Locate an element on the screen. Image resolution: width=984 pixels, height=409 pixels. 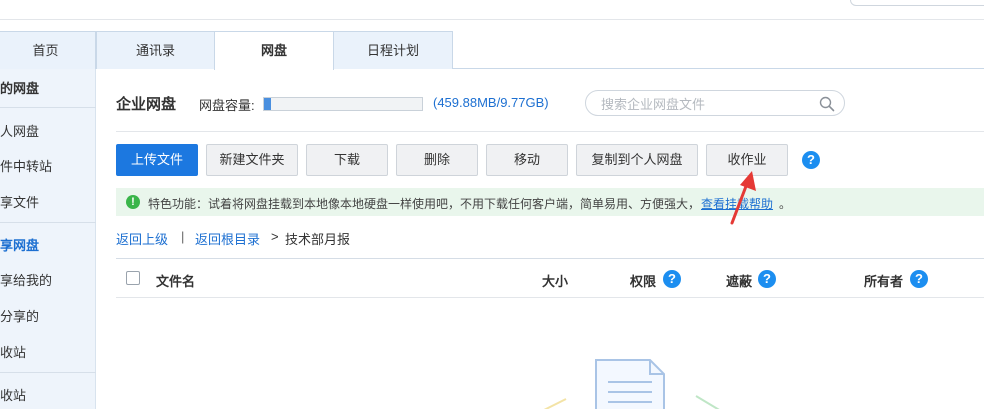
info-icon: ! is located at coordinates (133, 202).